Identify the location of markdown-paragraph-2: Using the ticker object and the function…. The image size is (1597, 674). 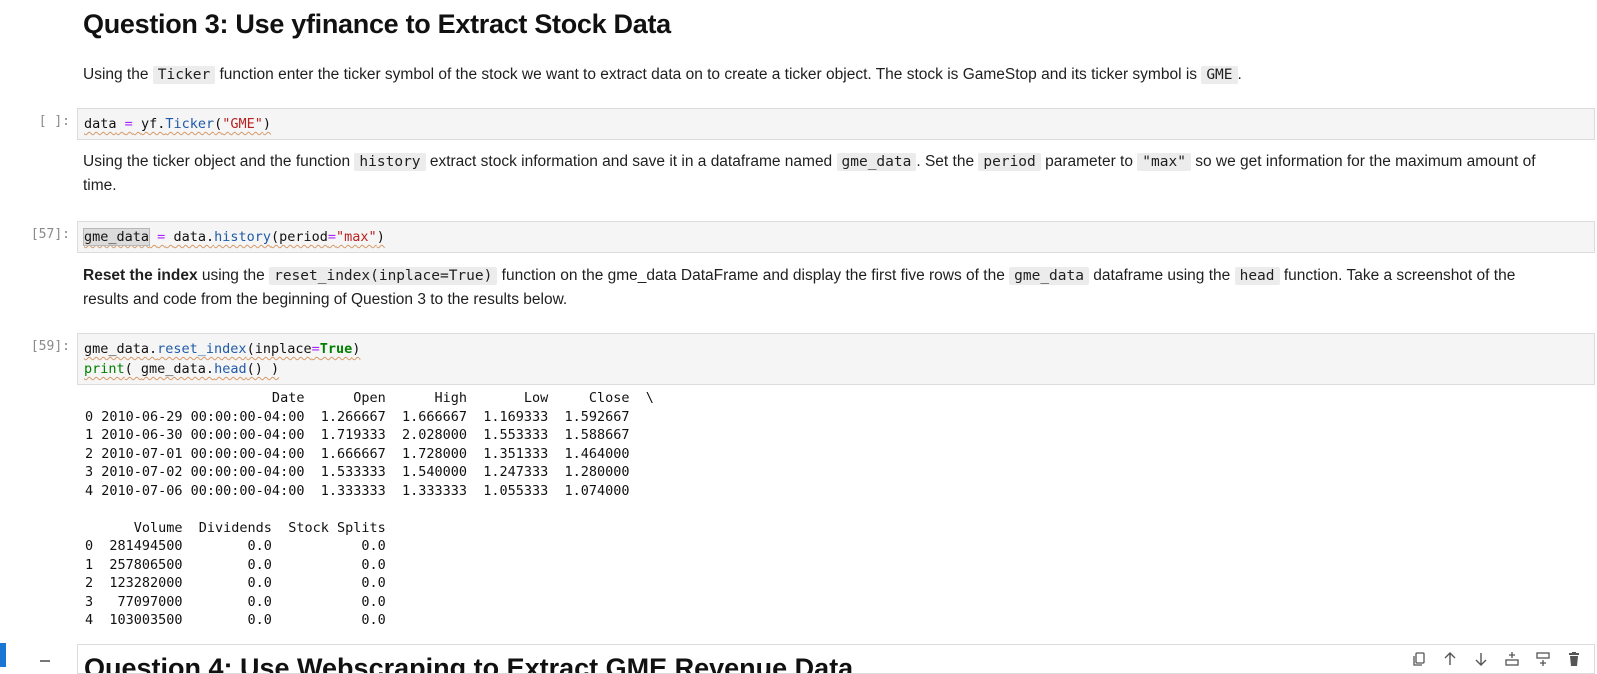
(809, 173).